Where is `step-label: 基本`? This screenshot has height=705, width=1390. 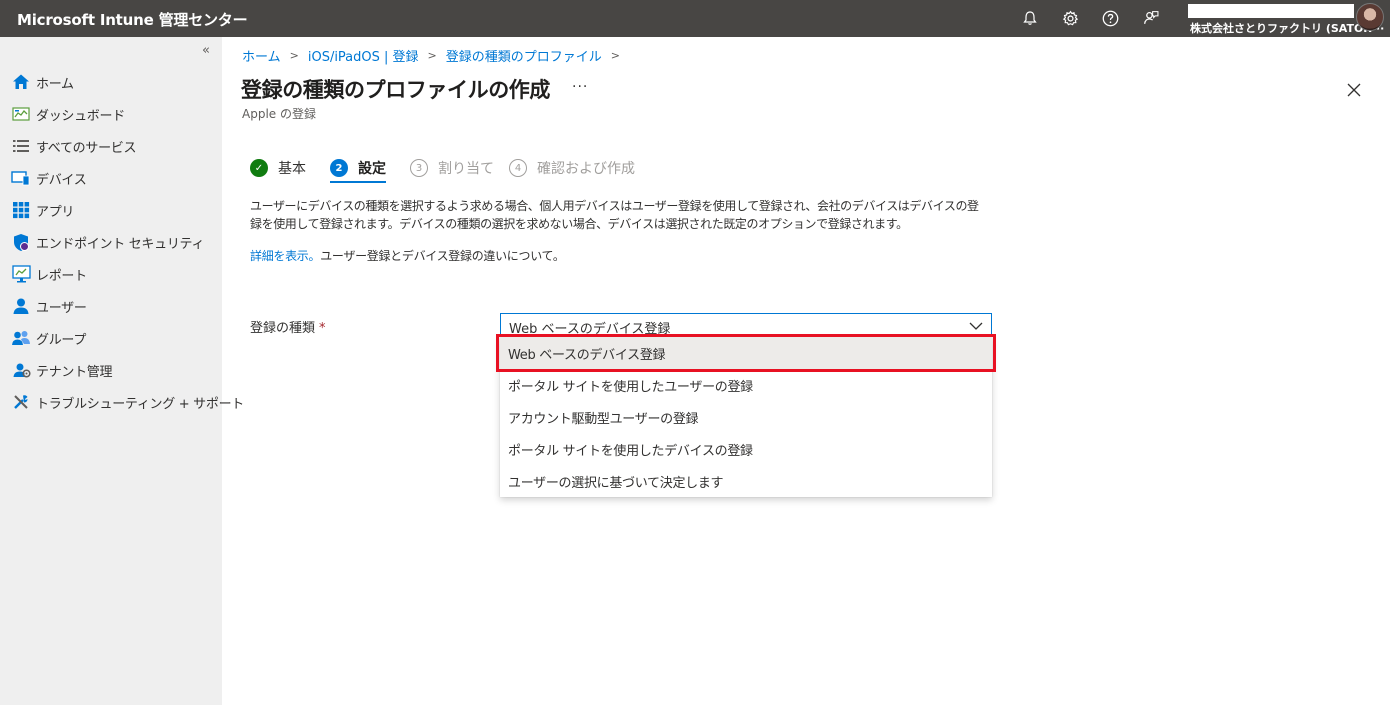
step-label: 基本 is located at coordinates (292, 169).